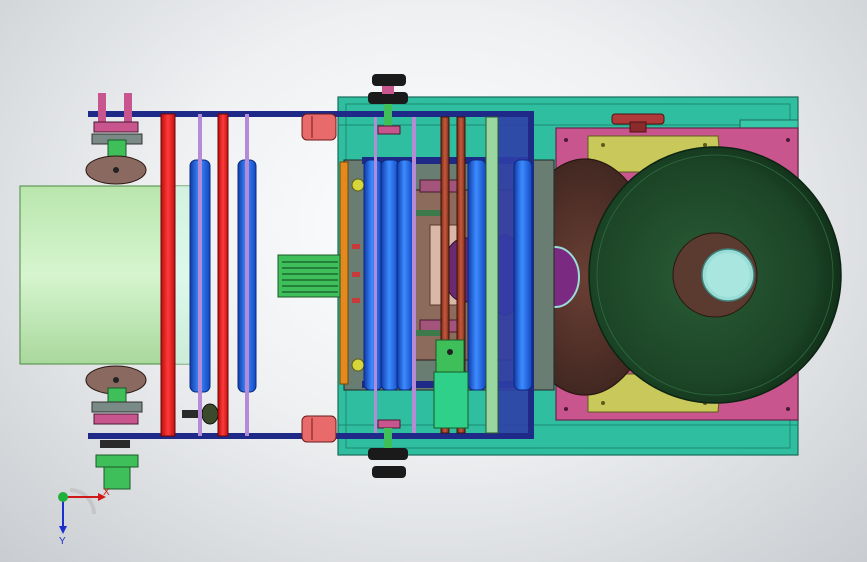  Describe the element at coordinates (451, 384) in the screenshot. I see `sensor-block` at that location.